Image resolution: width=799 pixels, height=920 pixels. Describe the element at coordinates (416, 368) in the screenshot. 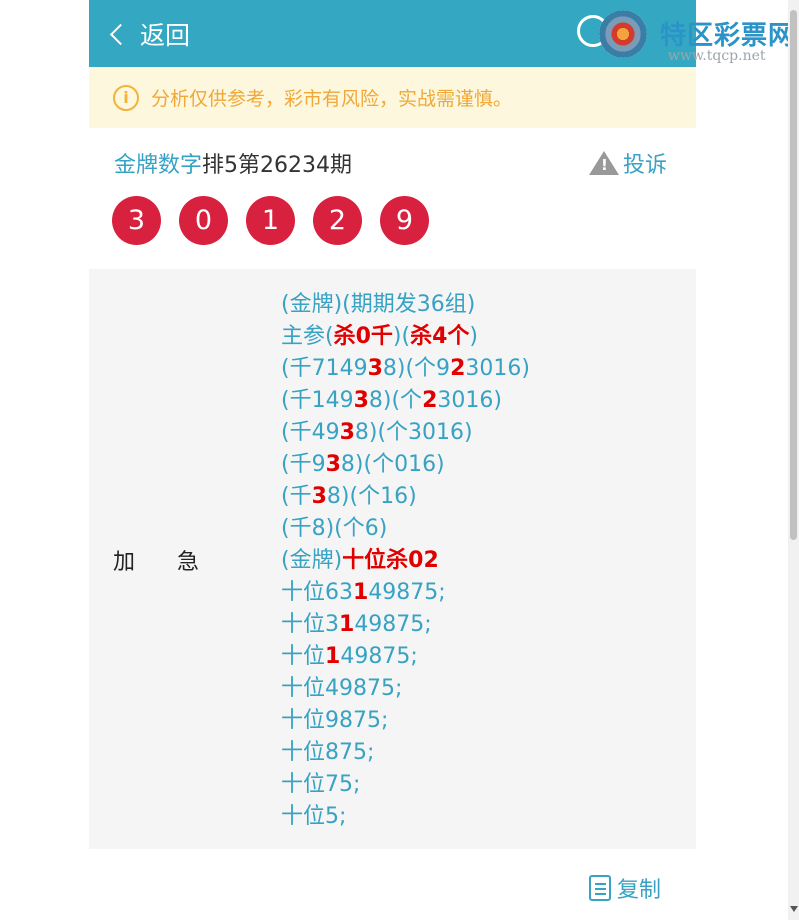

I see `line-text: 8)(个9` at that location.